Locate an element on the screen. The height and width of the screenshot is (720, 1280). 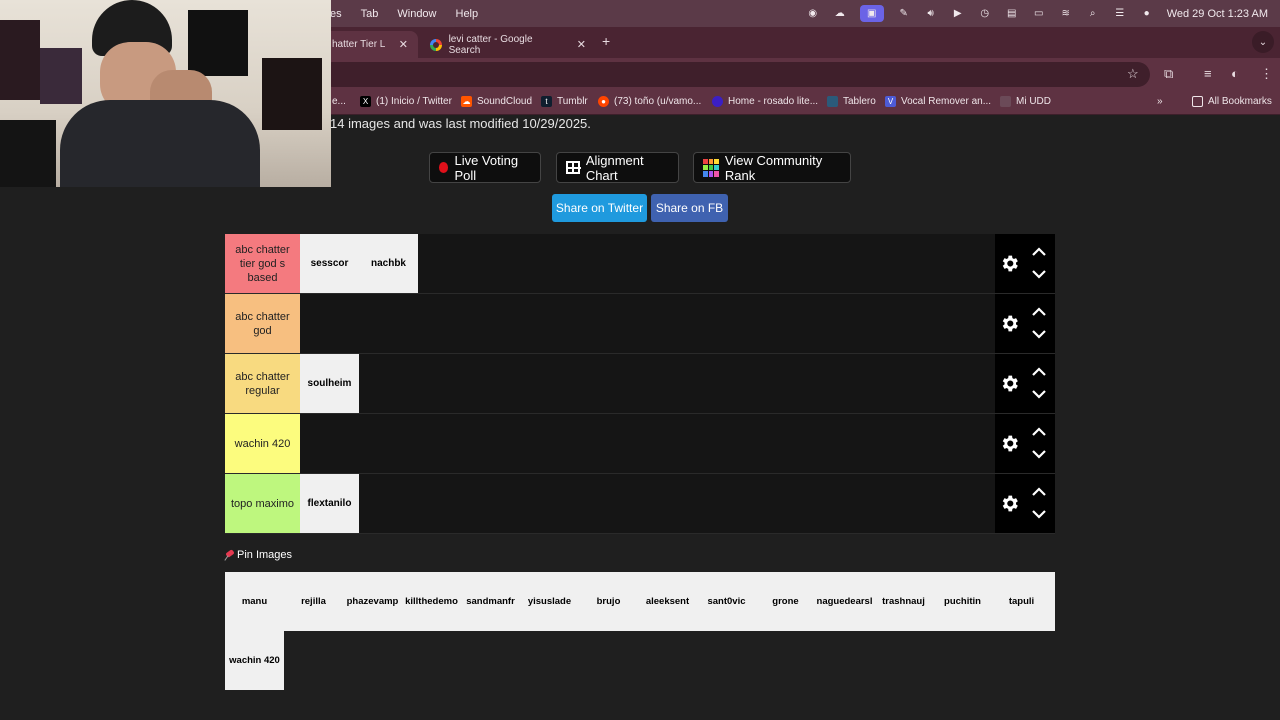
pool-item: puchitin is located at coordinates (962, 601).